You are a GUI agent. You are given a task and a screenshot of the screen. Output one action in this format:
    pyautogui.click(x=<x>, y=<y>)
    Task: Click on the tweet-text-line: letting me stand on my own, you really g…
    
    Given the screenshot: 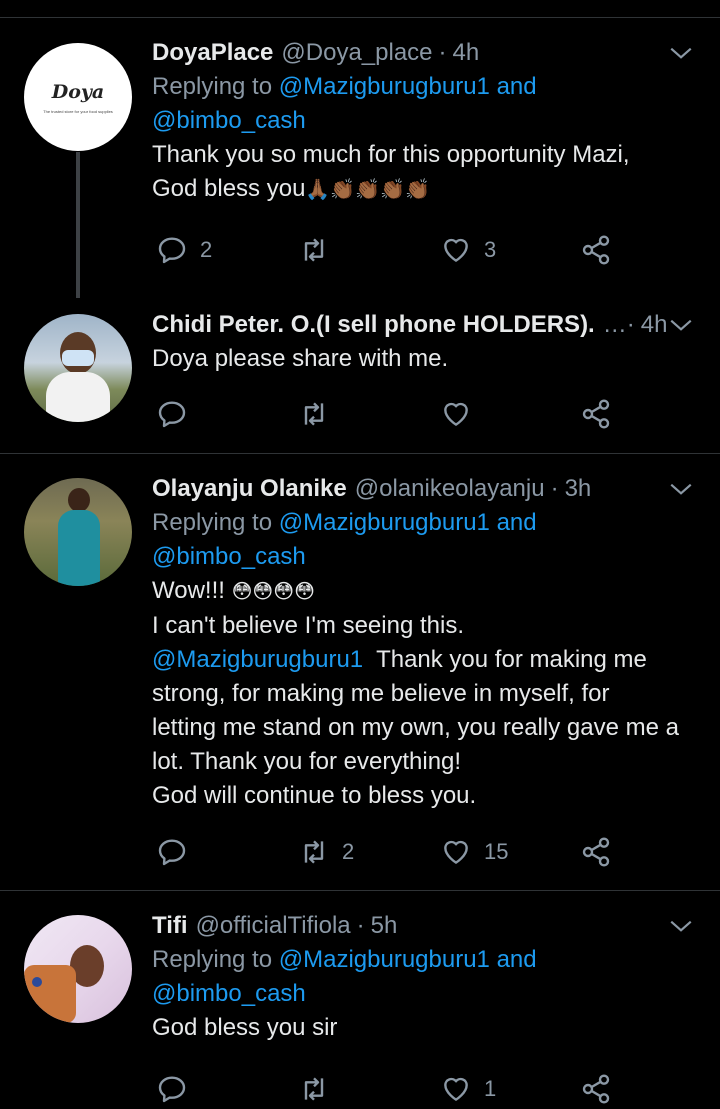 What is the action you would take?
    pyautogui.click(x=415, y=727)
    